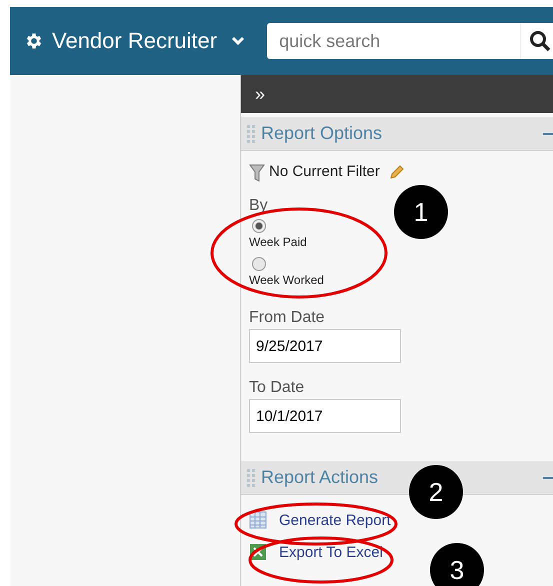 This screenshot has width=553, height=586. What do you see at coordinates (257, 173) in the screenshot?
I see `filter-icon` at bounding box center [257, 173].